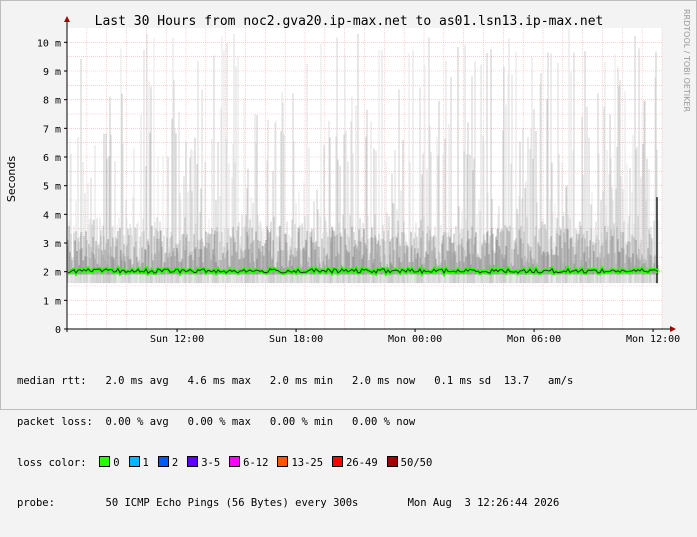 The image size is (697, 537). Describe the element at coordinates (686, 60) in the screenshot. I see `rrdtool-credit: RRDTOOL / TOBI OETIKER` at that location.